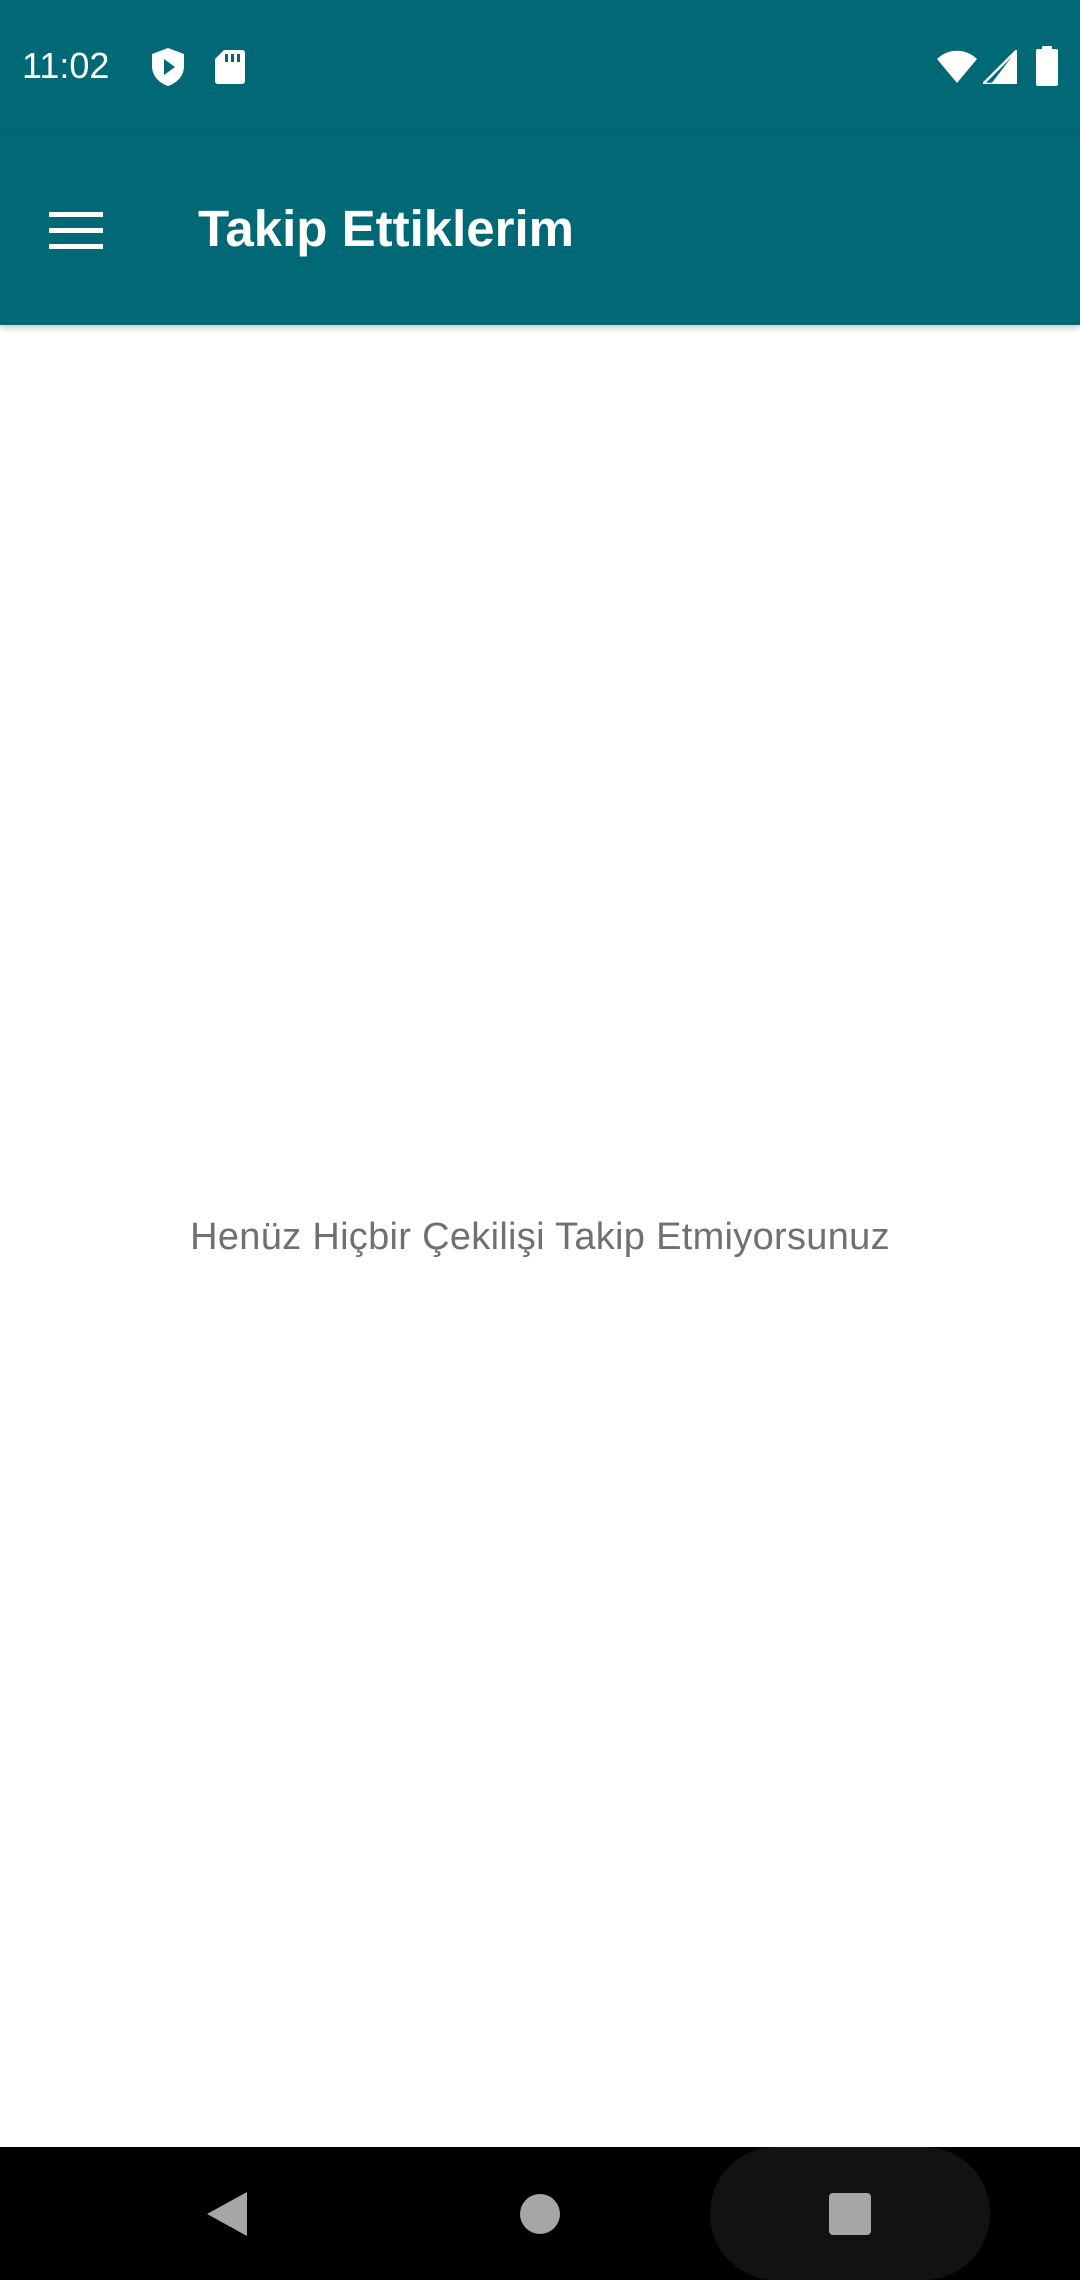 The height and width of the screenshot is (2280, 1080). Describe the element at coordinates (540, 67) in the screenshot. I see `status-bar: 11:02` at that location.